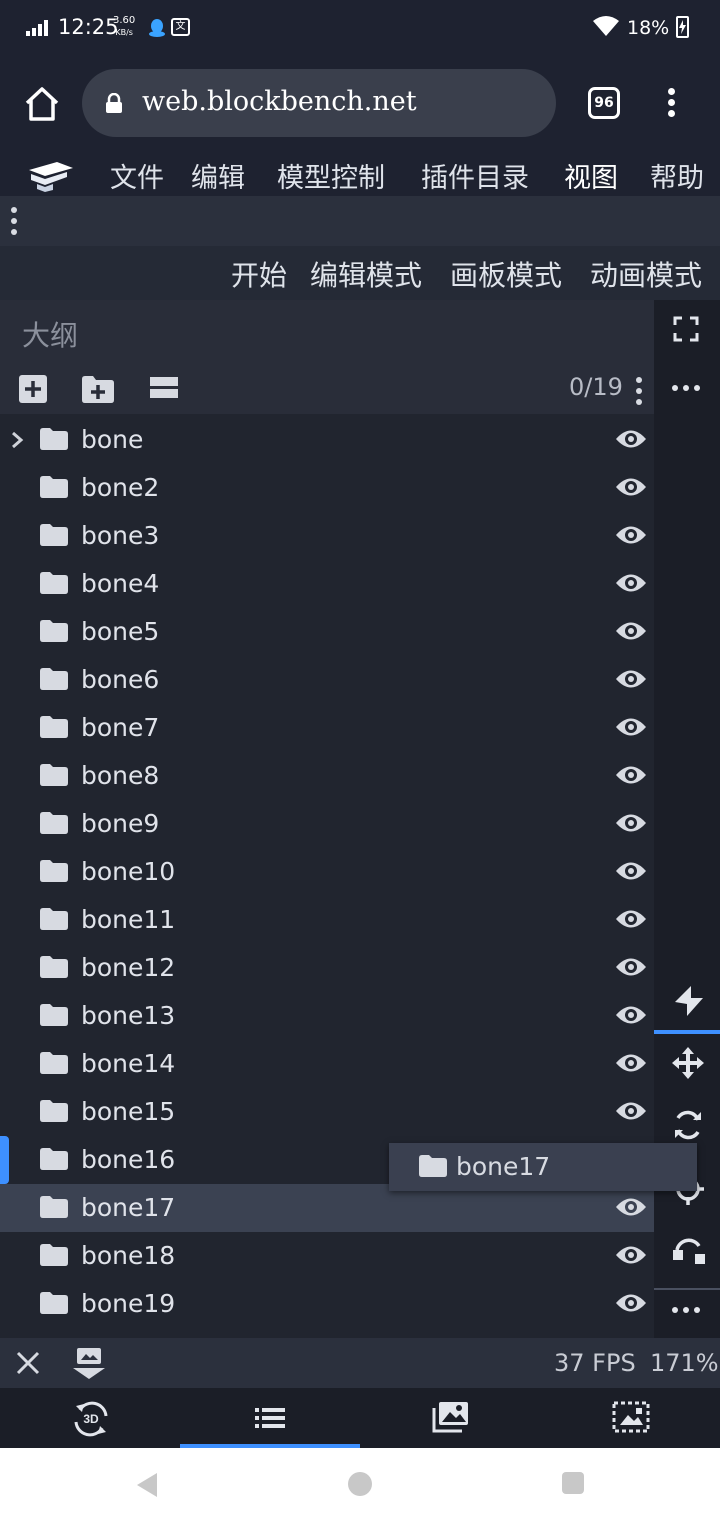  Describe the element at coordinates (360, 1363) in the screenshot. I see `status-footer: 37 FPS 171%` at that location.